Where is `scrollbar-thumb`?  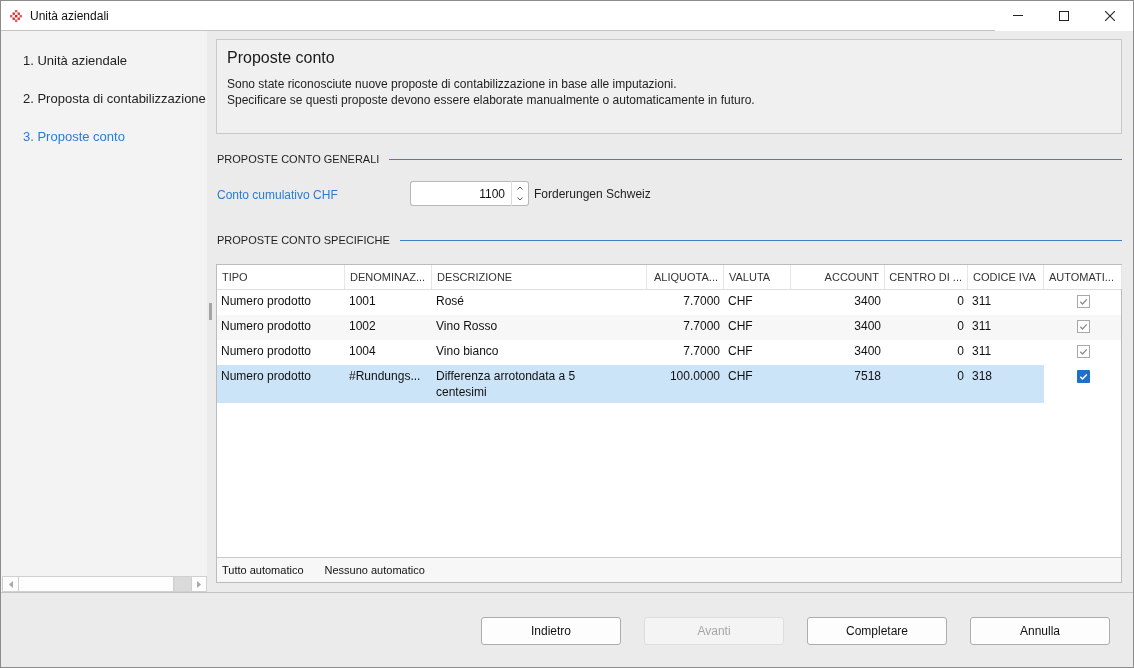
scrollbar-thumb is located at coordinates (96, 584).